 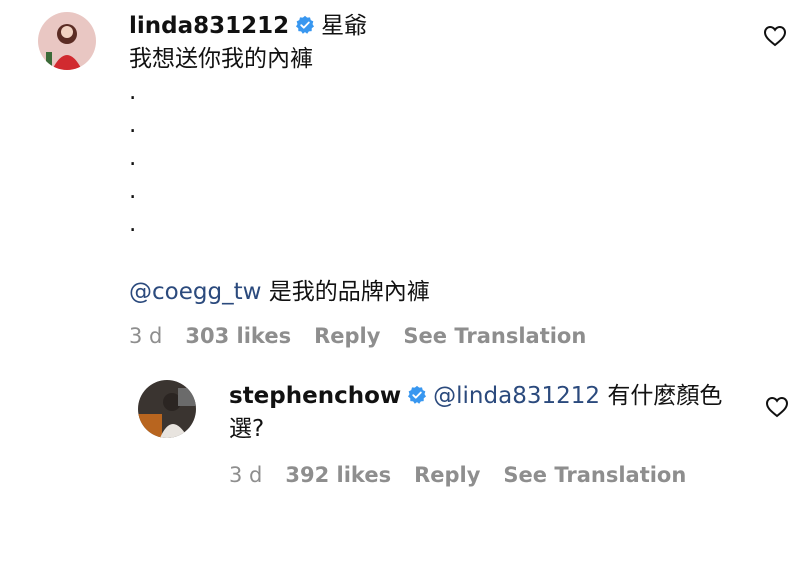 What do you see at coordinates (516, 396) in the screenshot?
I see `reply-mention-link: @linda831212` at bounding box center [516, 396].